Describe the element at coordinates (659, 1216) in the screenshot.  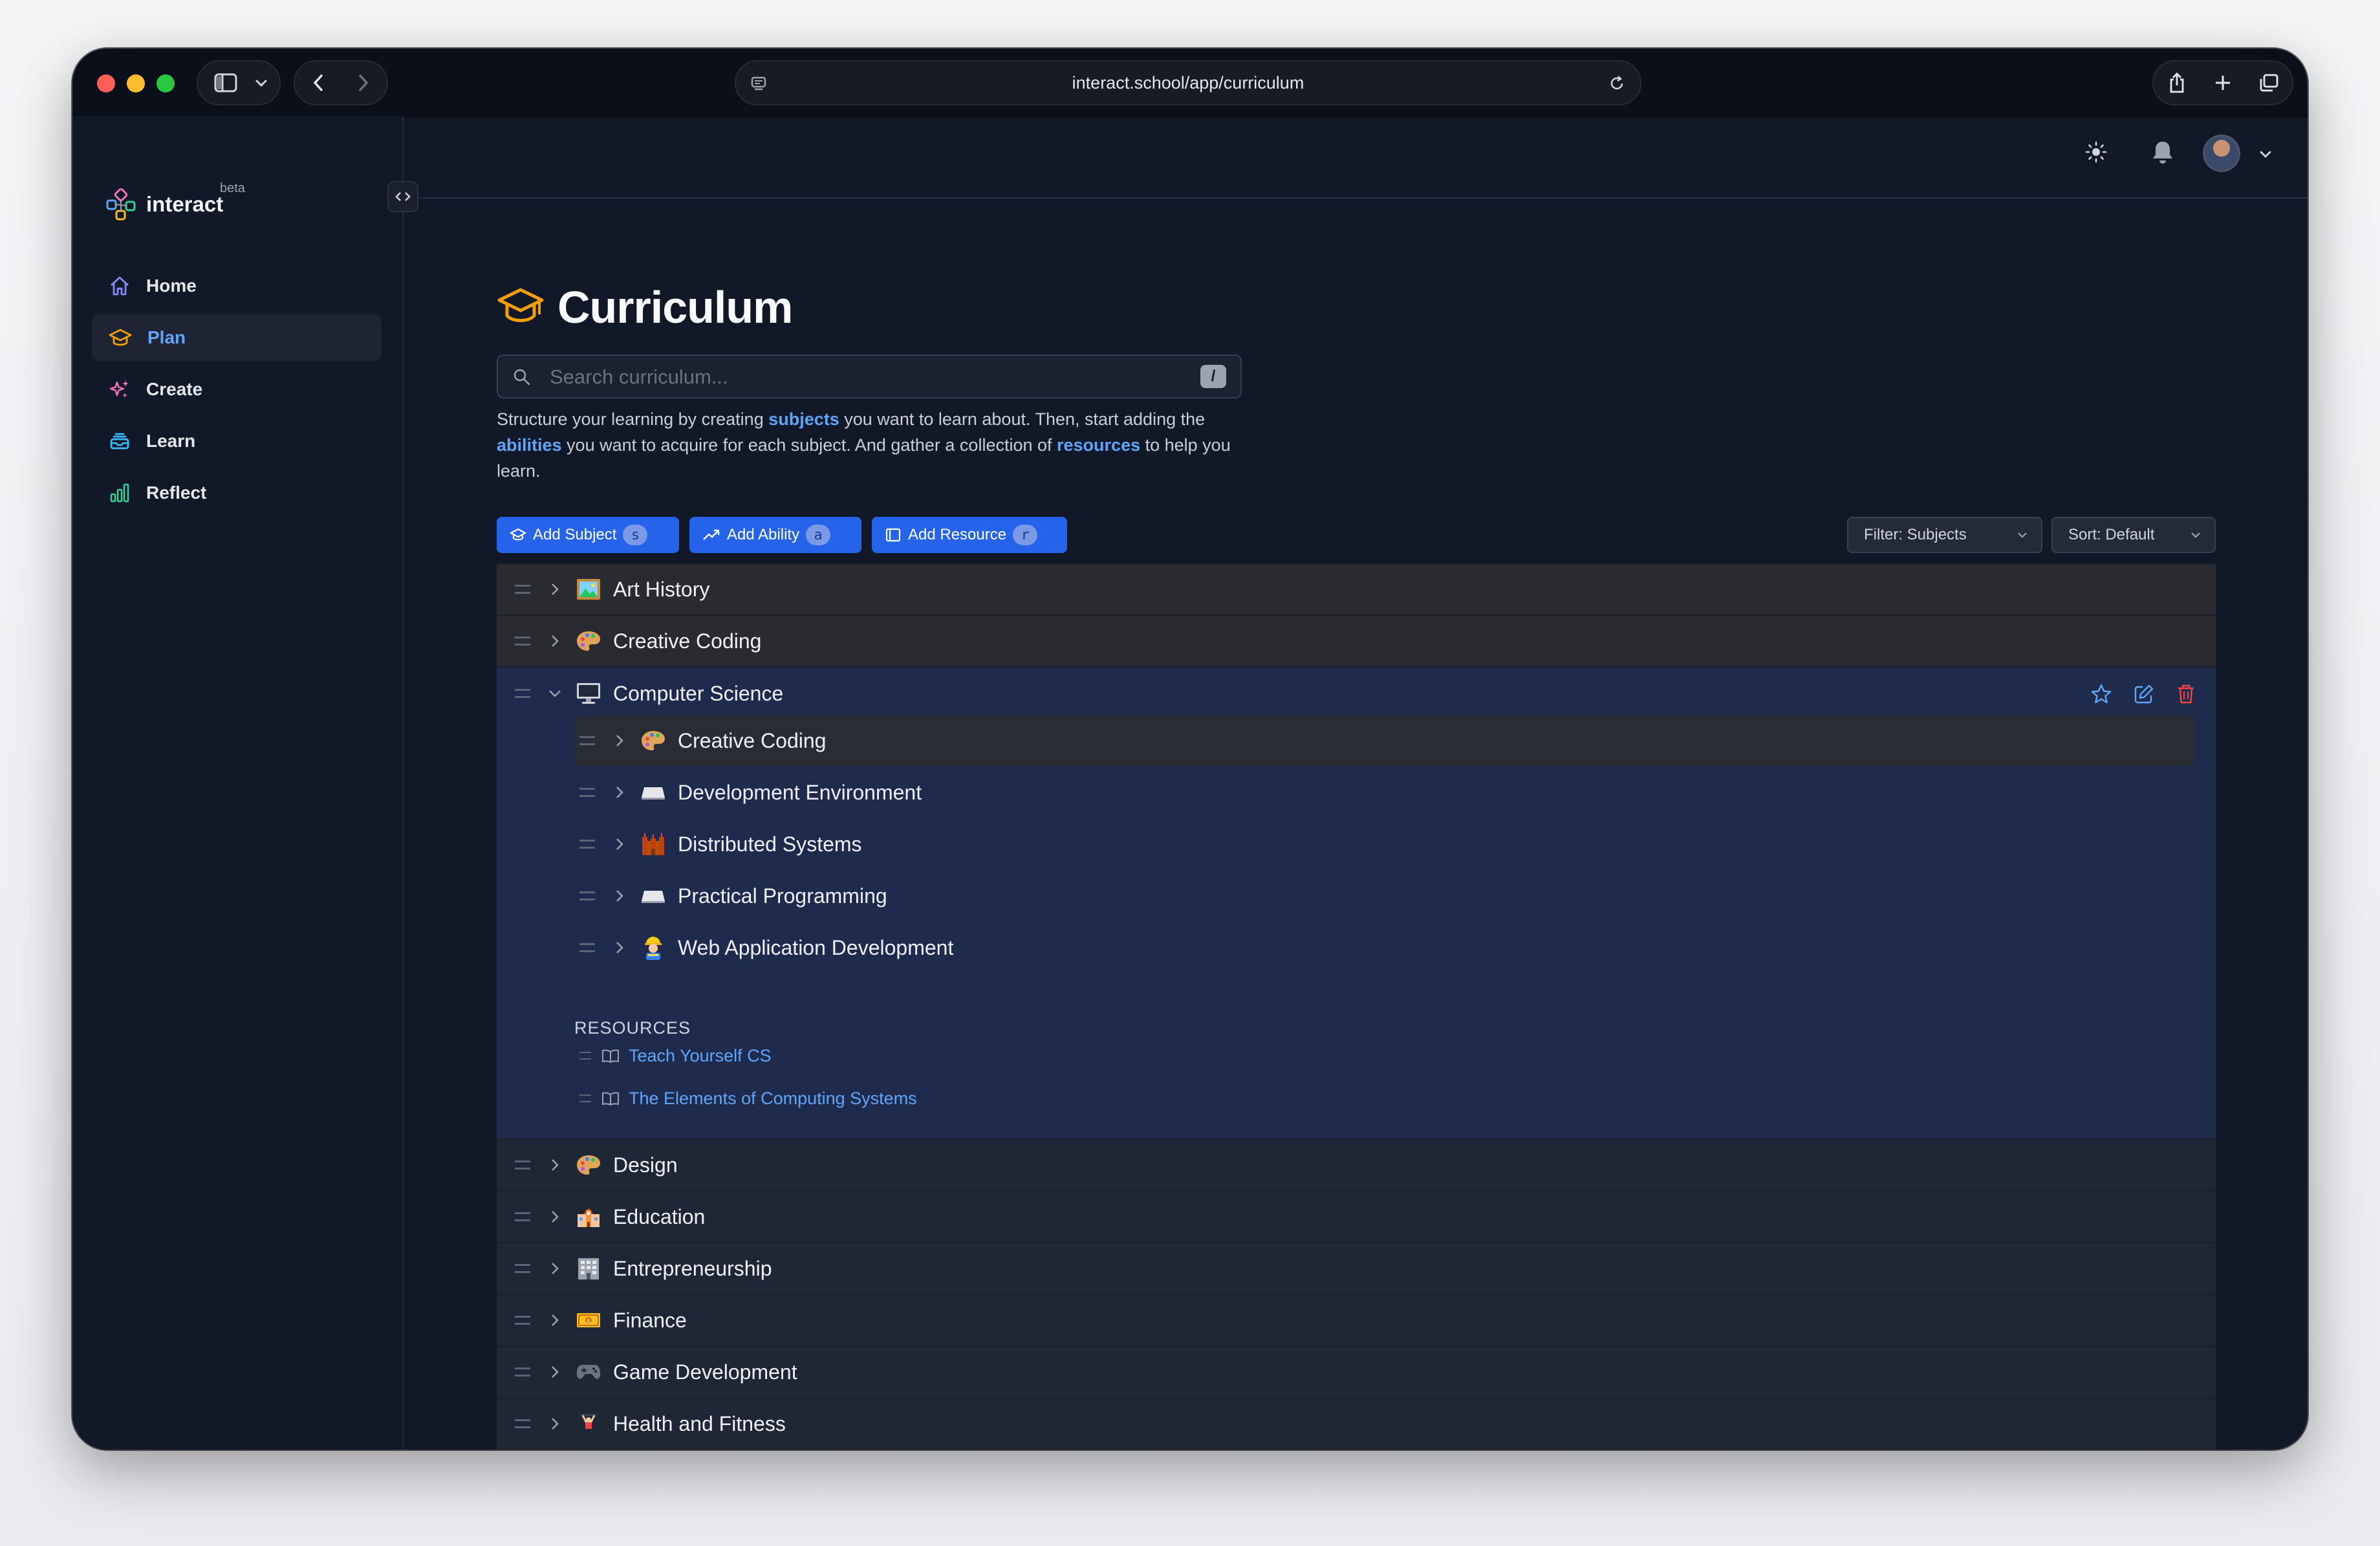
I see `subject-label: Education` at that location.